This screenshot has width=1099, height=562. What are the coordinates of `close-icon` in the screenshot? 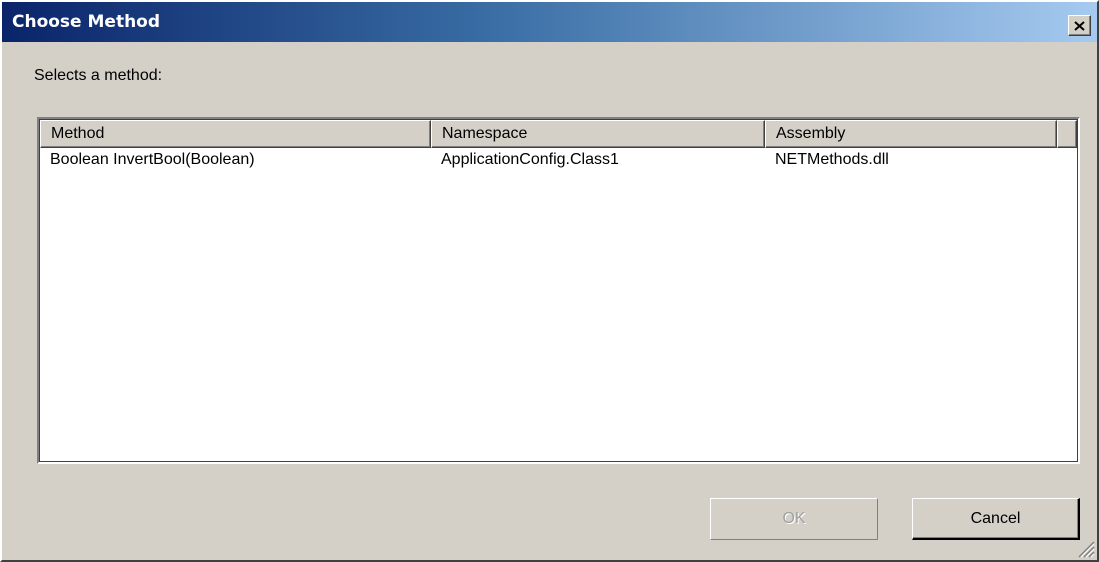 It's located at (1079, 25).